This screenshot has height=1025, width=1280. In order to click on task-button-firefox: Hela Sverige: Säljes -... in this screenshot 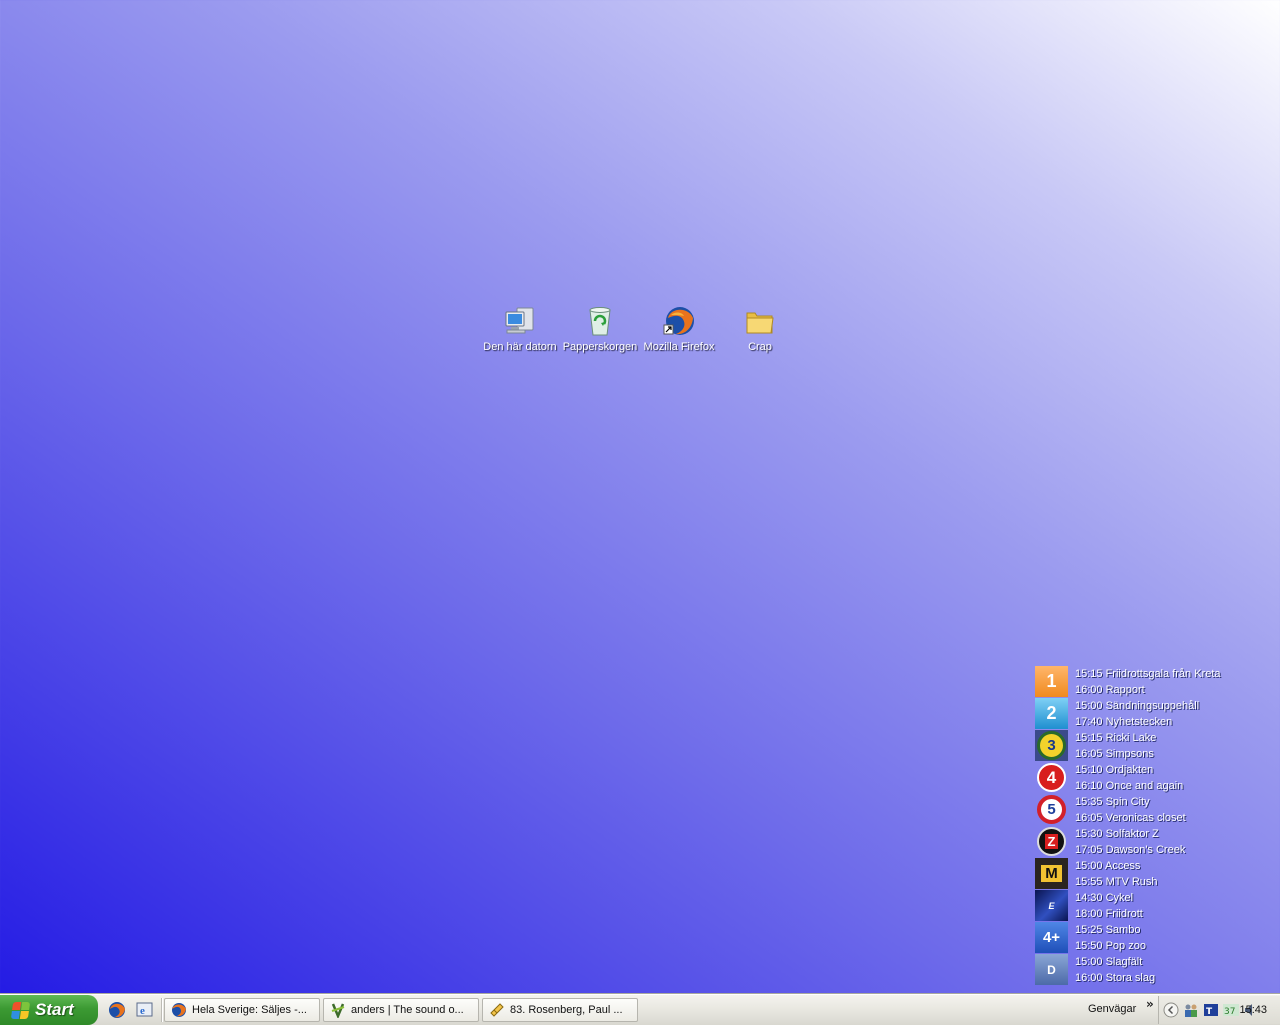, I will do `click(242, 1010)`.